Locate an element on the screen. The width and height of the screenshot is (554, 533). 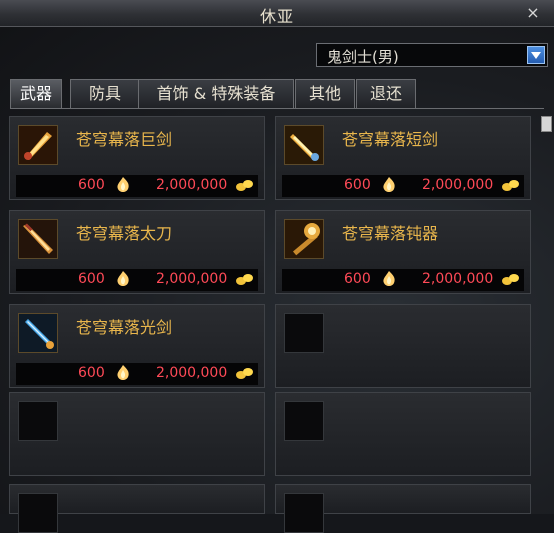
scrollbar-thumb is located at coordinates (546, 124).